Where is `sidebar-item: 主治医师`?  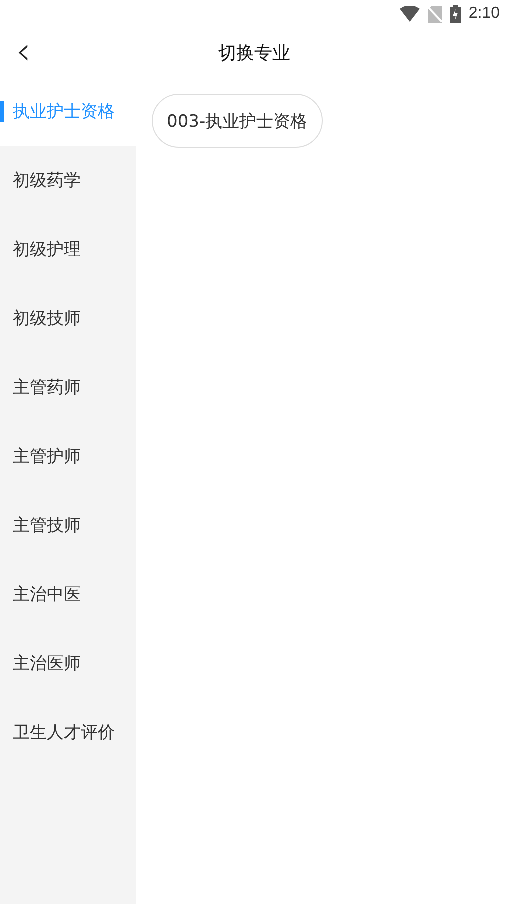 sidebar-item: 主治医师 is located at coordinates (68, 663).